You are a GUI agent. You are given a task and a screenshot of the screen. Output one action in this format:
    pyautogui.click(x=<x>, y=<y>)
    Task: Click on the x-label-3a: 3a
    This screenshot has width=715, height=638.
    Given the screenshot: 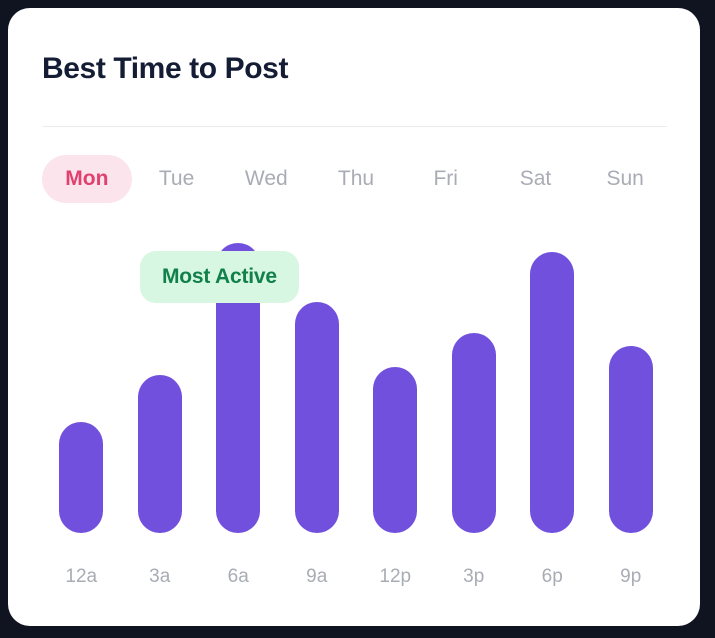 What is the action you would take?
    pyautogui.click(x=160, y=576)
    